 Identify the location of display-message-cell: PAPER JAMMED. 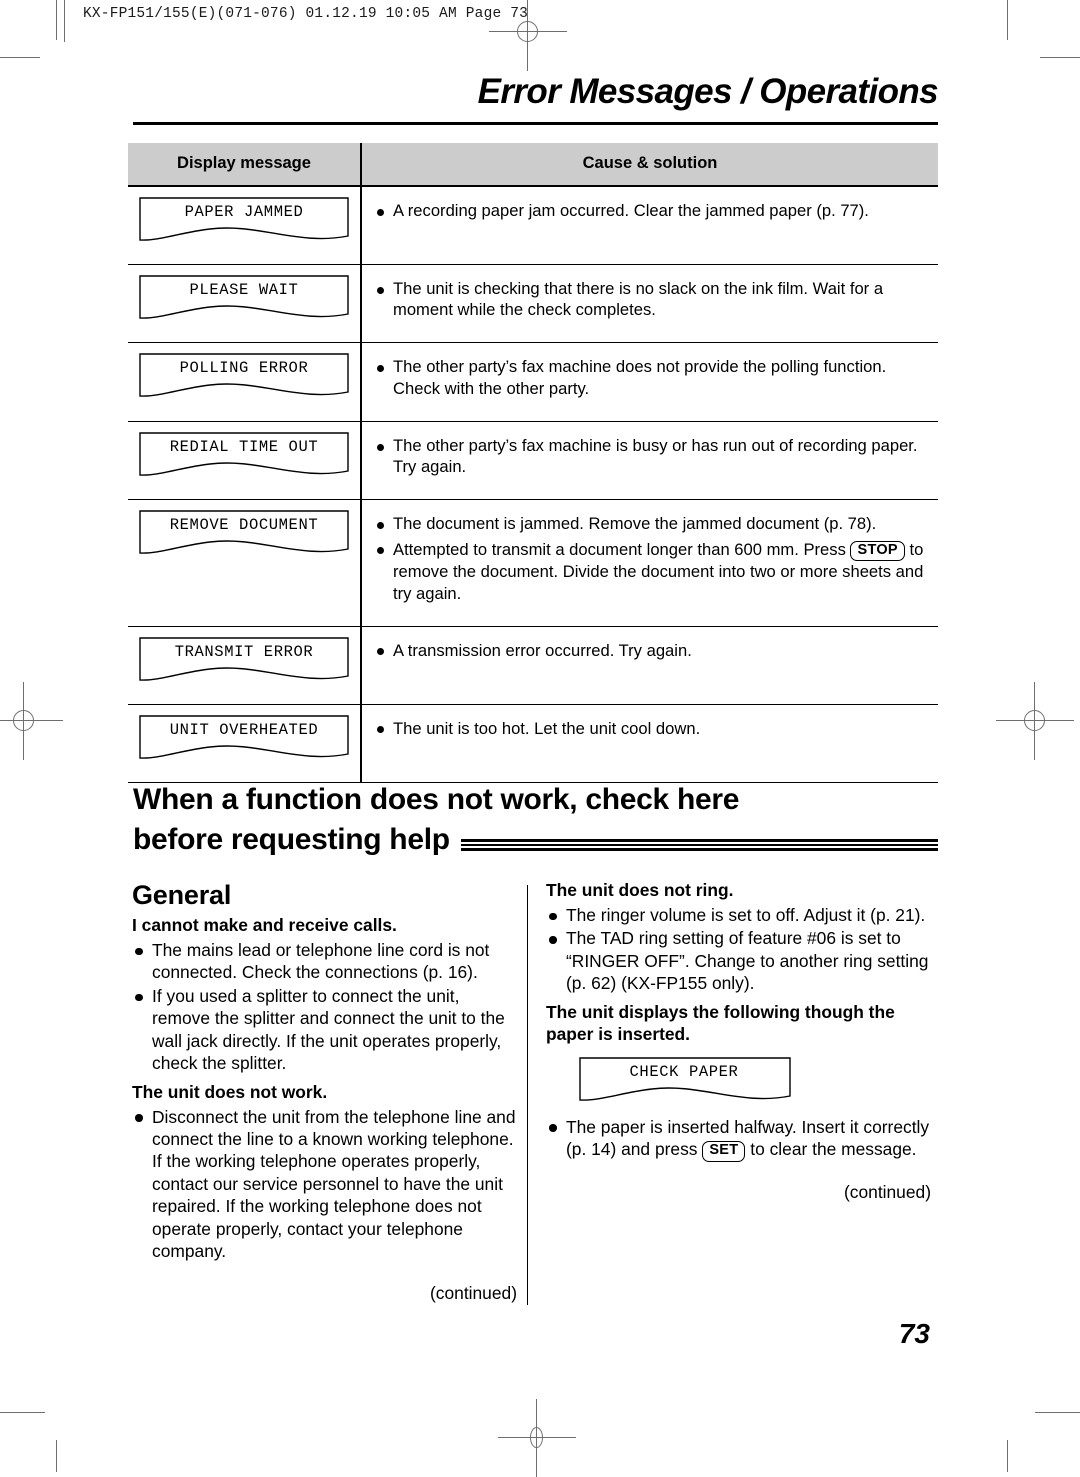
(245, 225).